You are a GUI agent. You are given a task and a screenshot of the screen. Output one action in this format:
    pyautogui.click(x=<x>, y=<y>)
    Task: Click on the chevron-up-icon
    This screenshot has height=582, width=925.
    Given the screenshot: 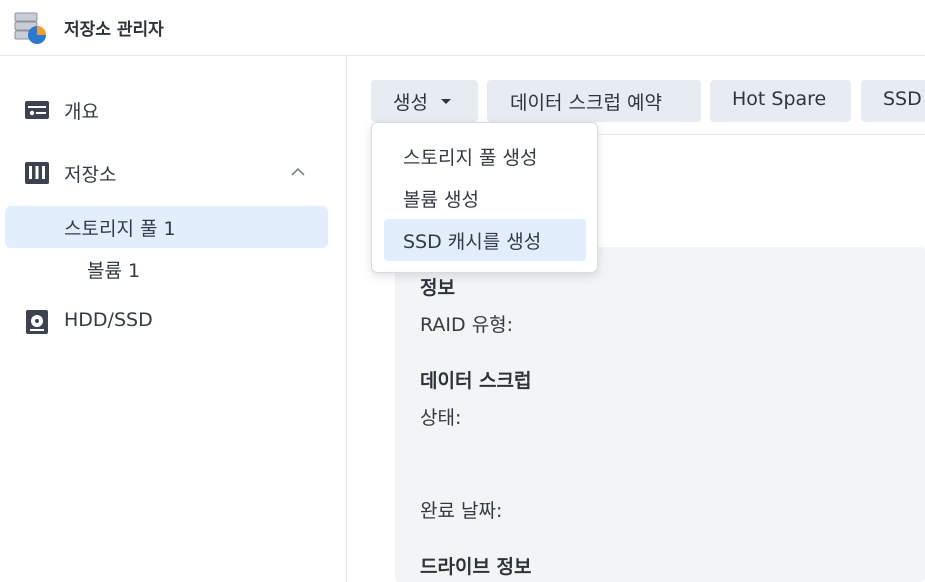 What is the action you would take?
    pyautogui.click(x=298, y=172)
    